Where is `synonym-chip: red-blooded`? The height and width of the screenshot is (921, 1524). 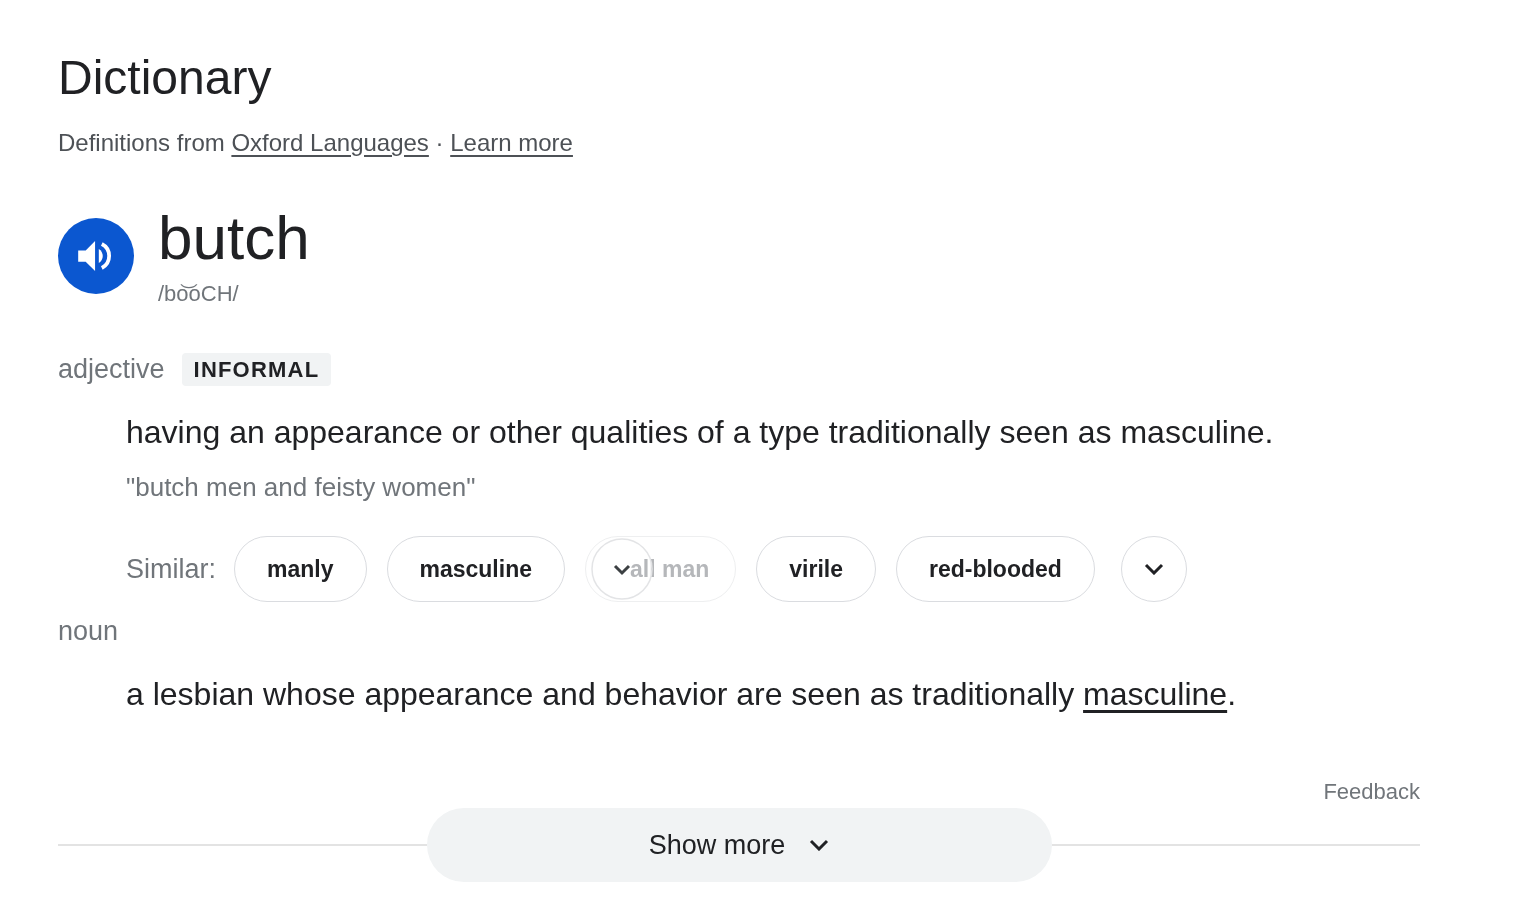
synonym-chip: red-blooded is located at coordinates (995, 569).